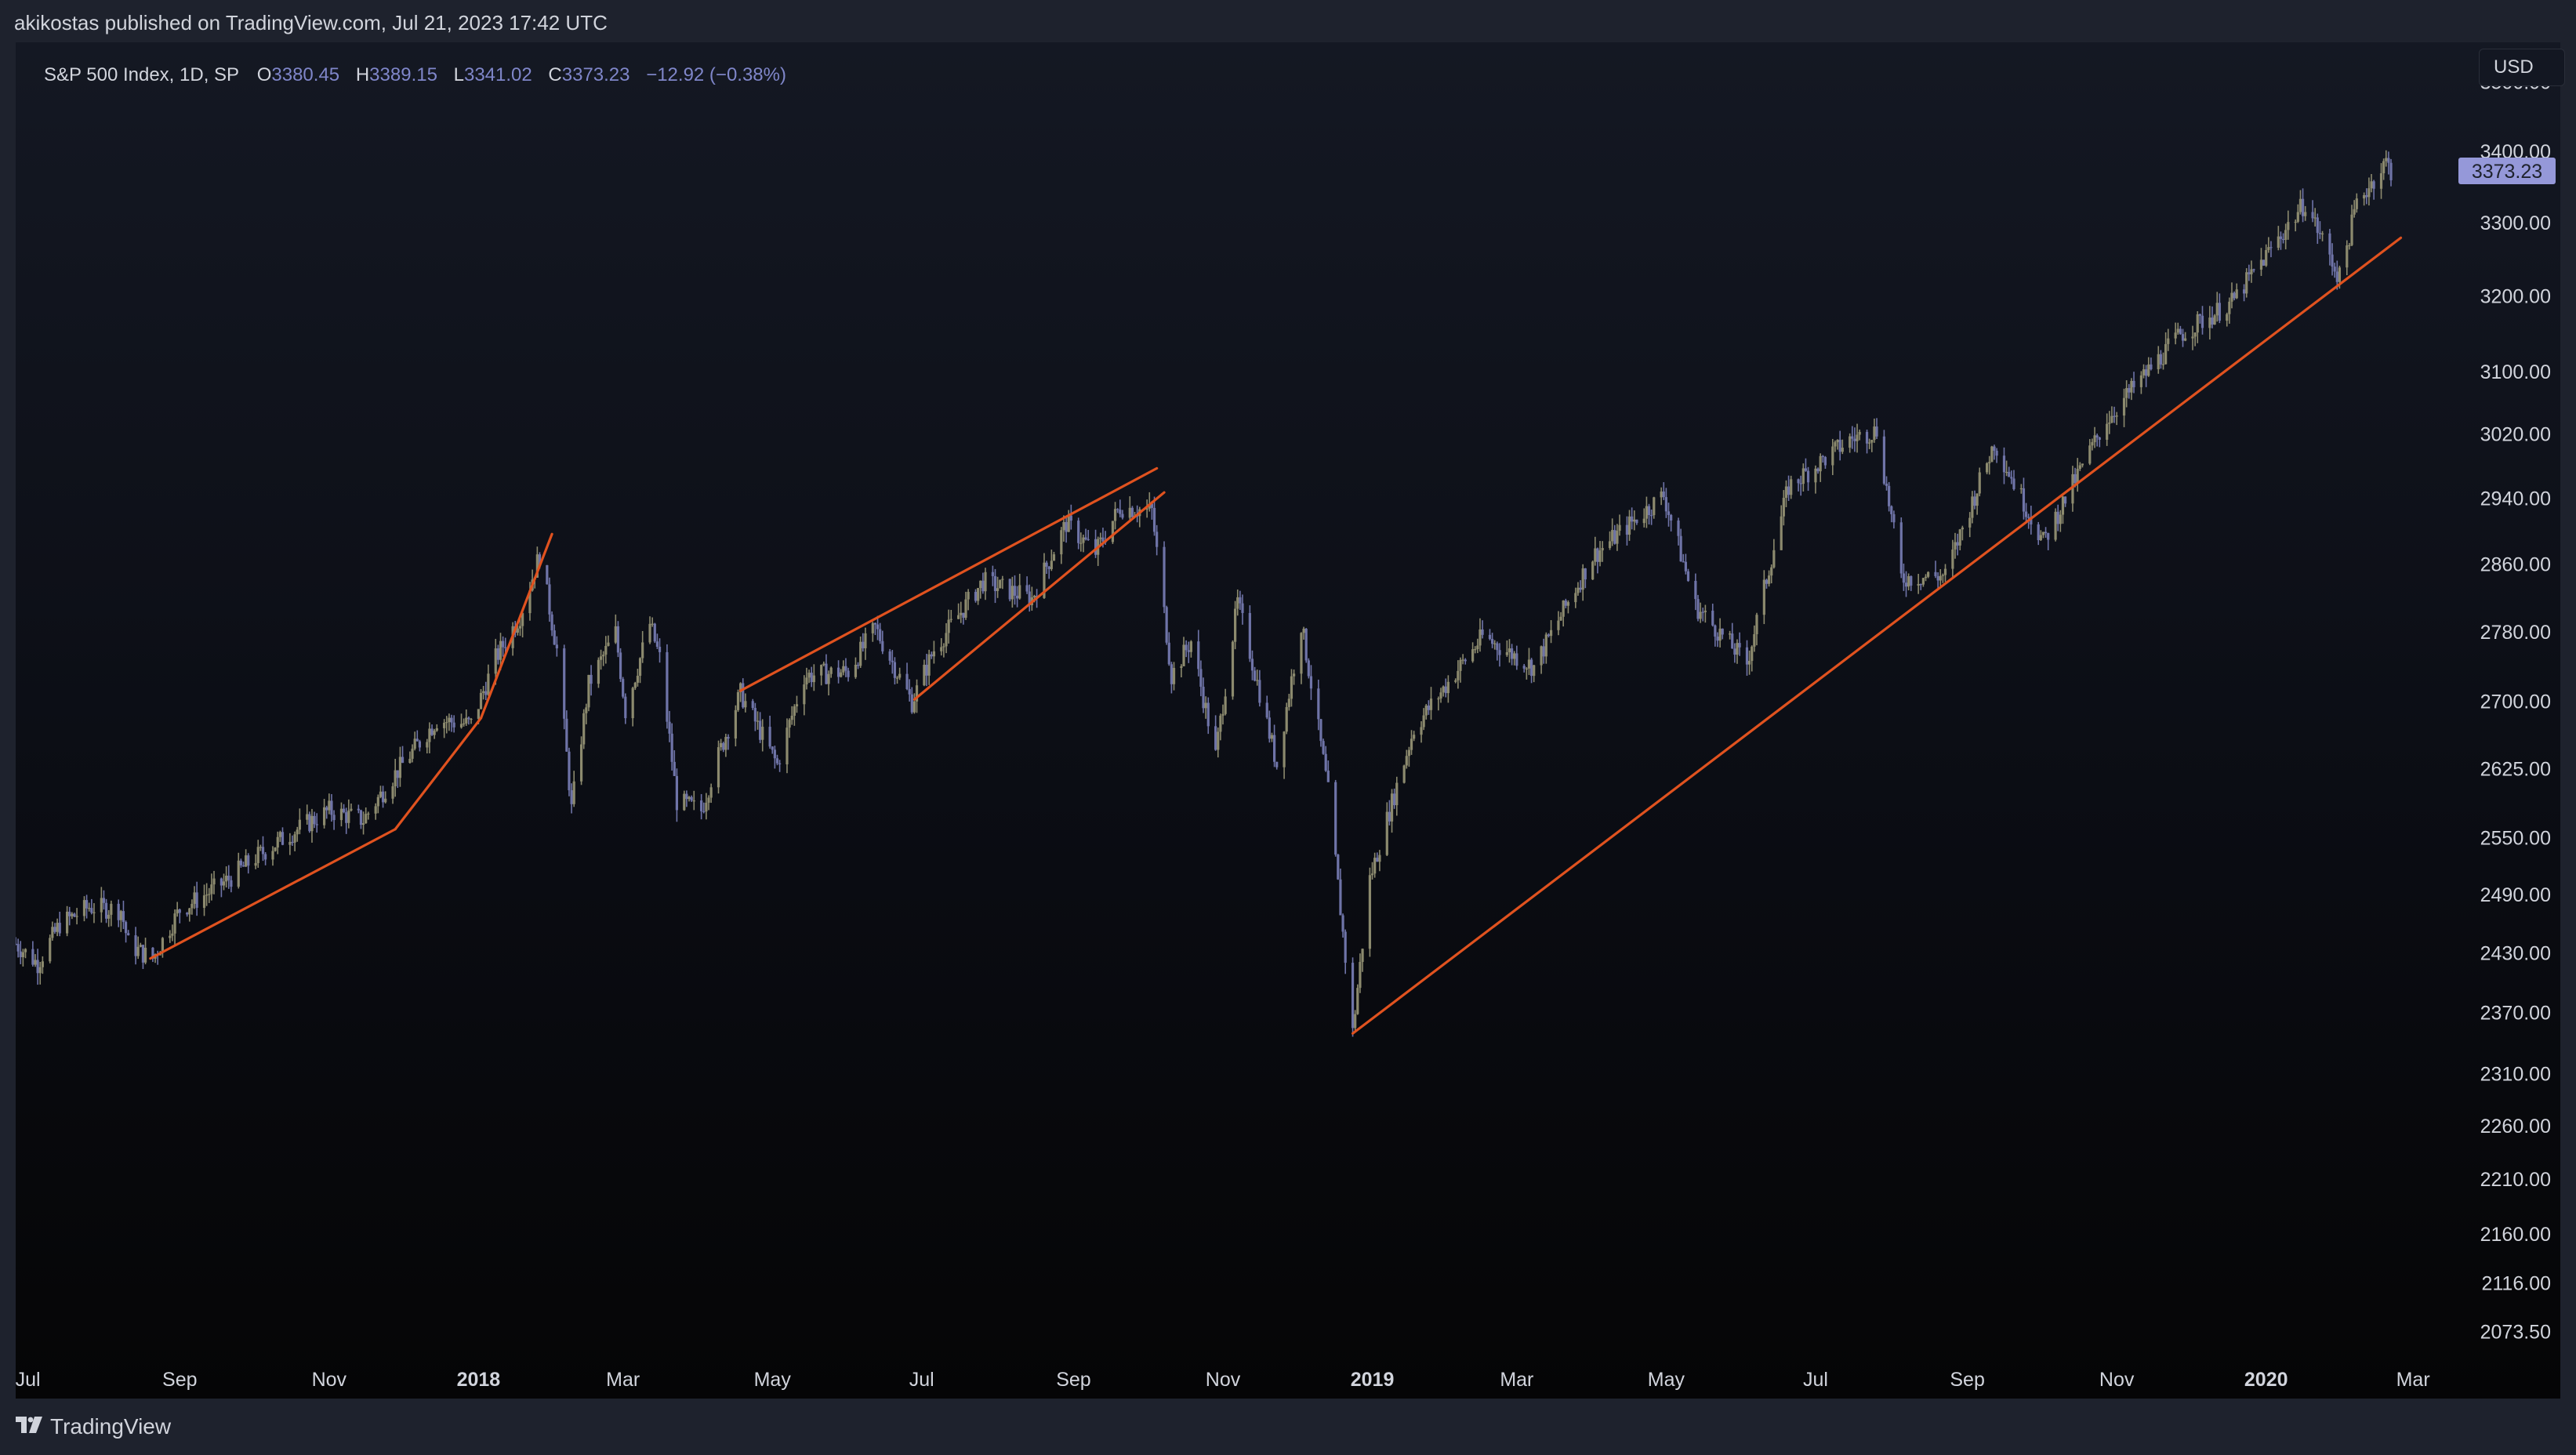  Describe the element at coordinates (2522, 67) in the screenshot. I see `currency-button: USD` at that location.